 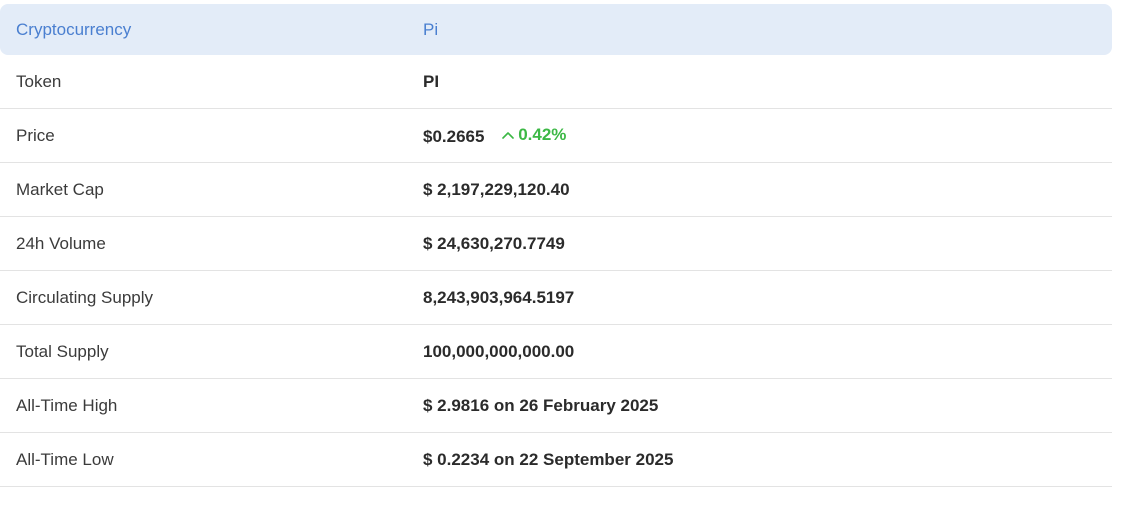 I want to click on table-header-row: Cryptocurrency Pi, so click(x=556, y=29).